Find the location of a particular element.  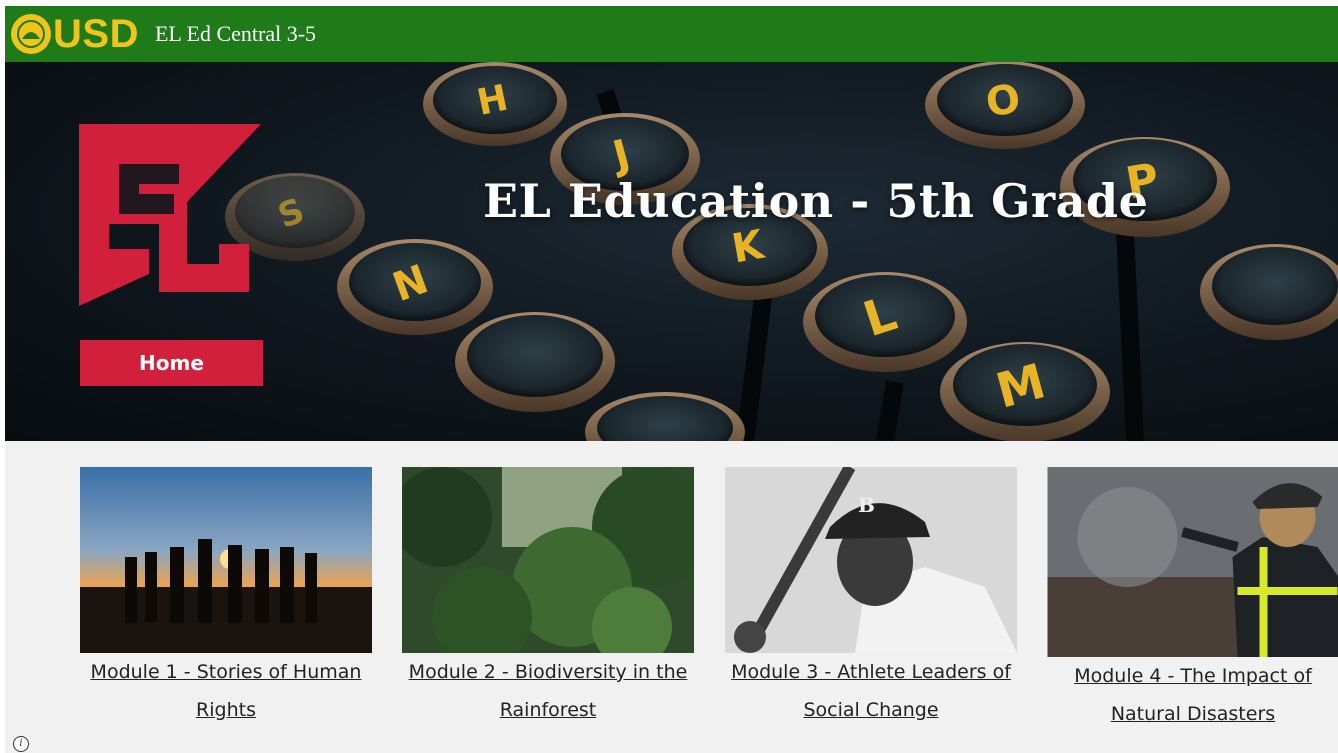

silhouettes-sunset-image is located at coordinates (226, 560).